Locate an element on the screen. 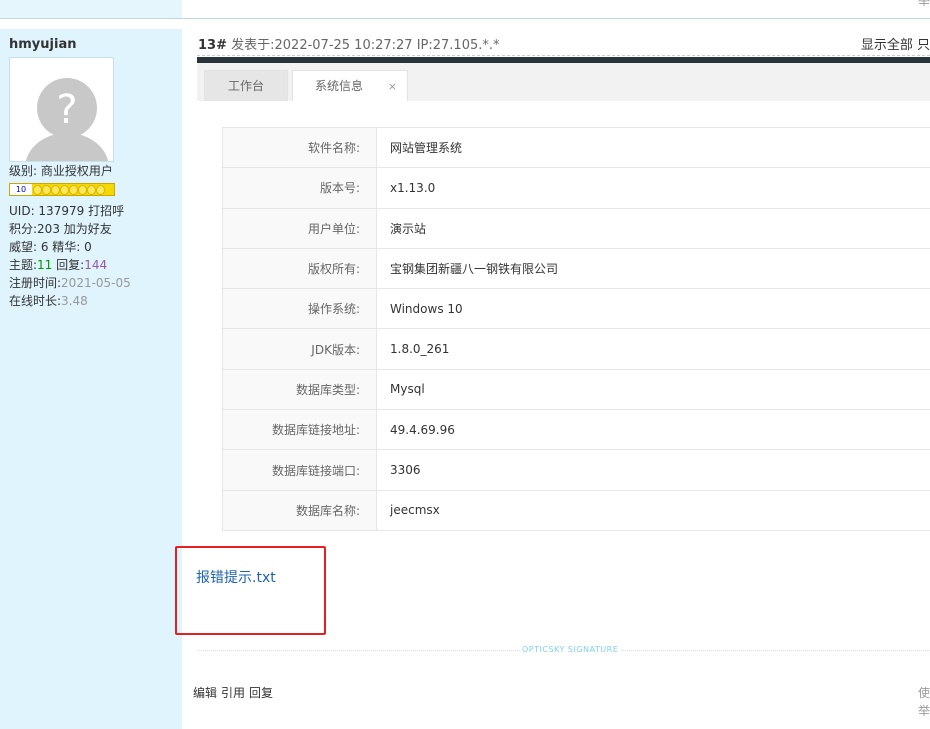 This screenshot has height=729, width=930. quote-button: 引用 is located at coordinates (233, 693).